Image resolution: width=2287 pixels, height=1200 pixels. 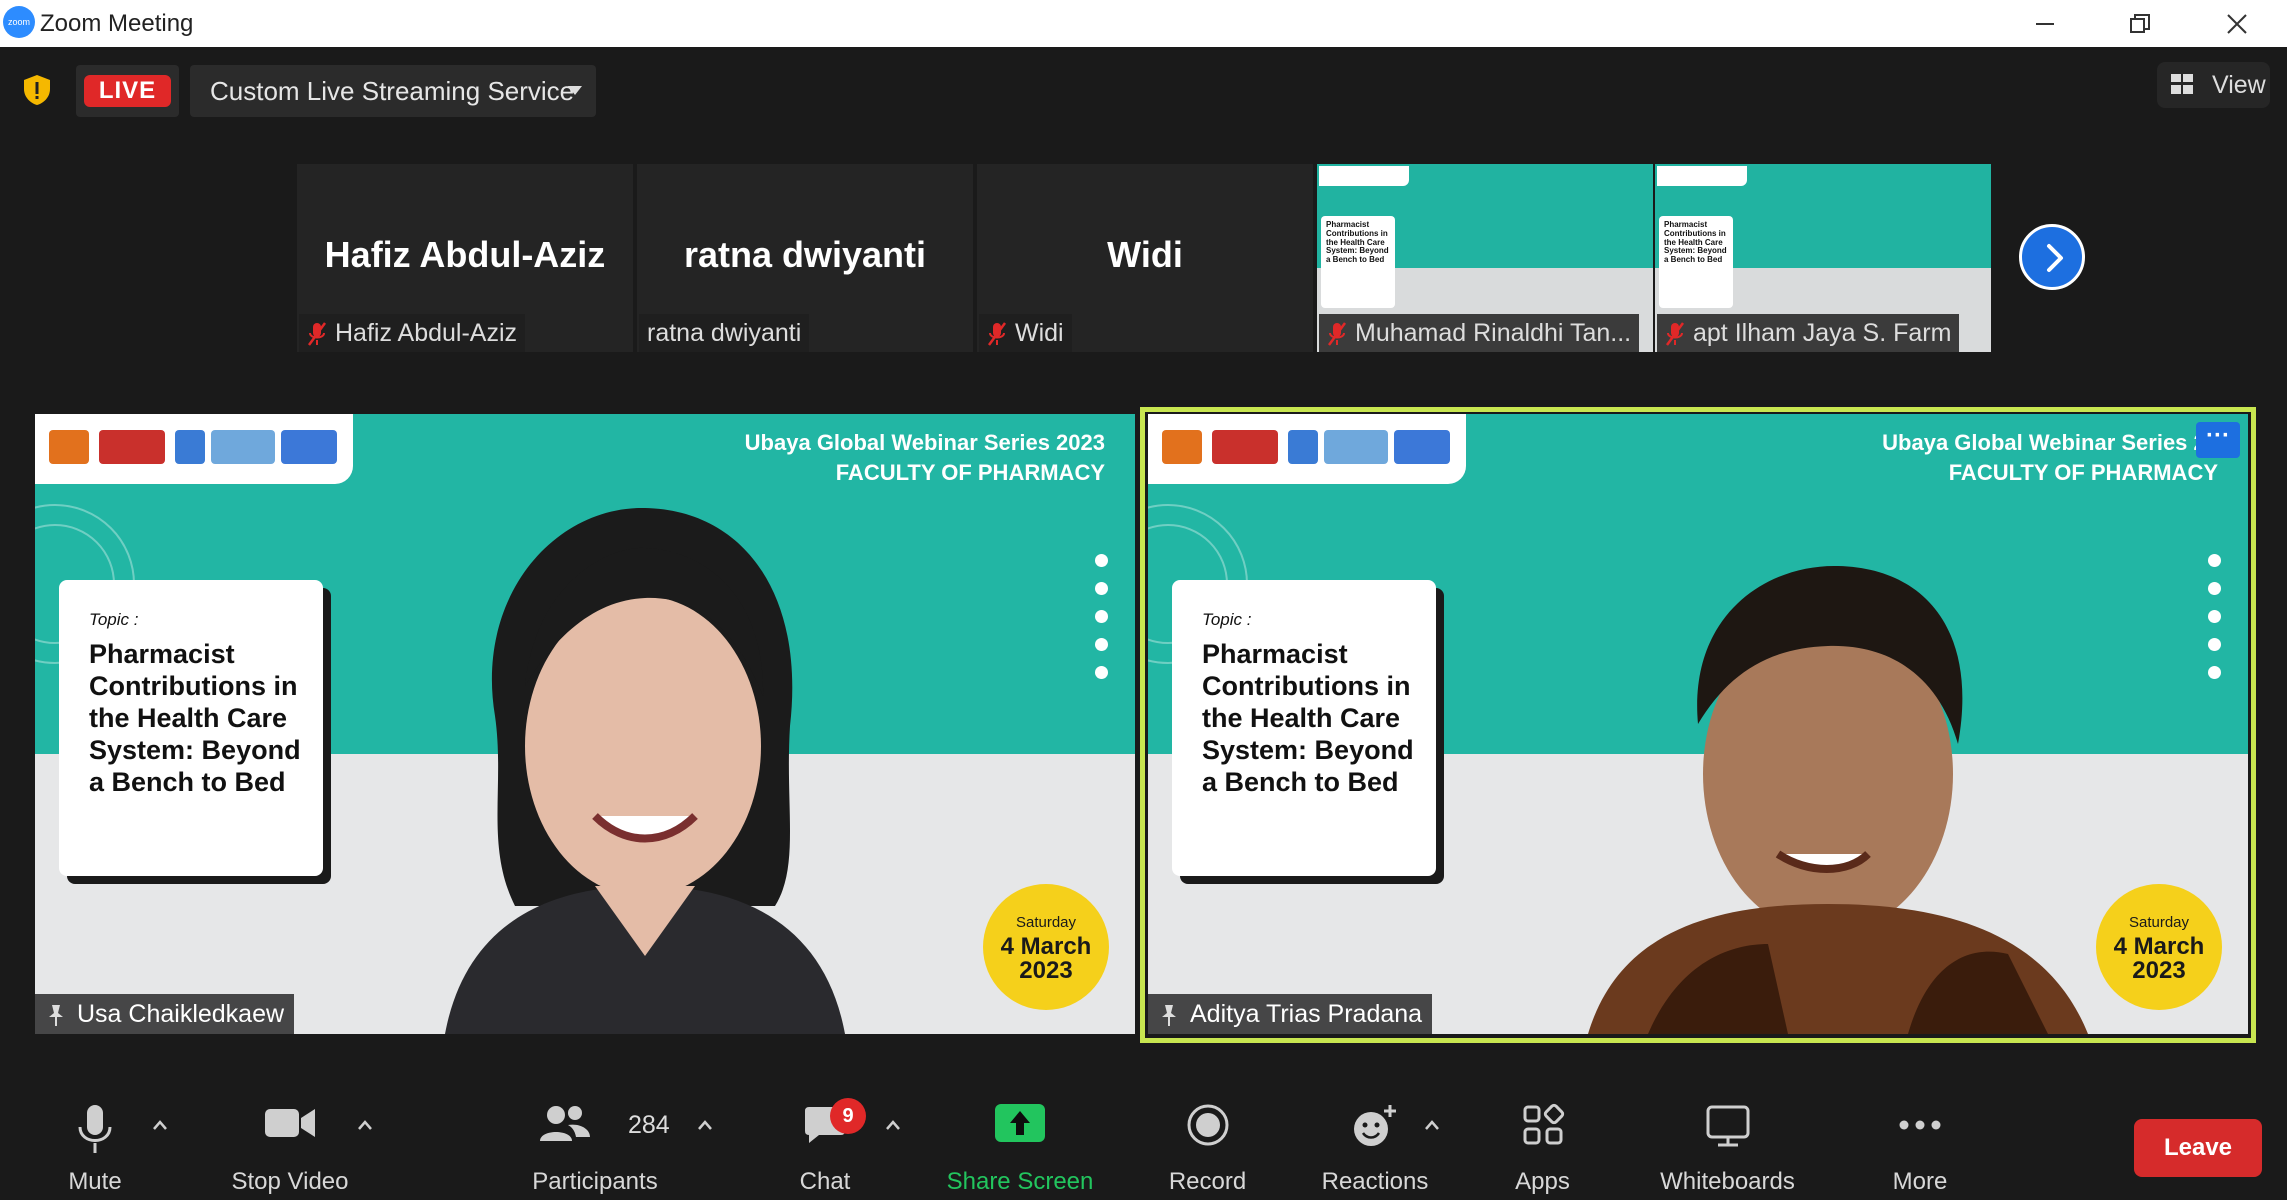 What do you see at coordinates (290, 1123) in the screenshot?
I see `video-camera-icon` at bounding box center [290, 1123].